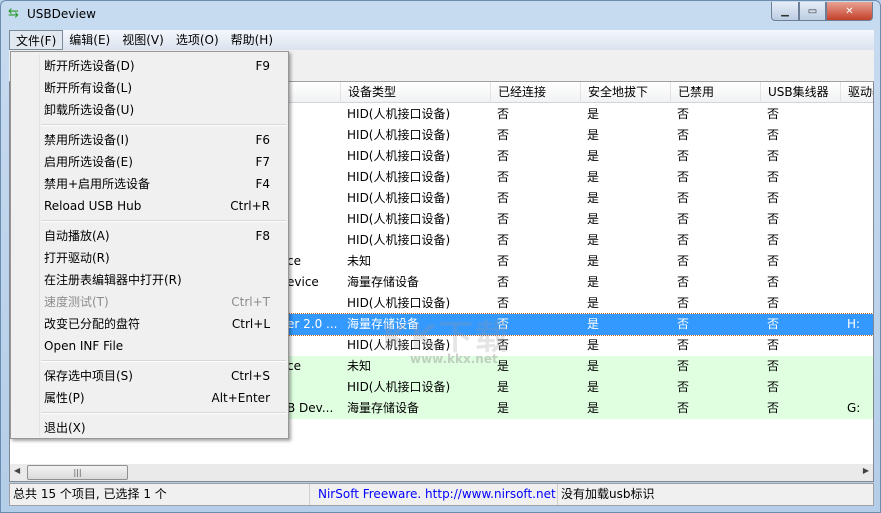 This screenshot has width=881, height=513. Describe the element at coordinates (441, 473) in the screenshot. I see `horizontal-scrollbar: ◀ ||| ▶` at that location.